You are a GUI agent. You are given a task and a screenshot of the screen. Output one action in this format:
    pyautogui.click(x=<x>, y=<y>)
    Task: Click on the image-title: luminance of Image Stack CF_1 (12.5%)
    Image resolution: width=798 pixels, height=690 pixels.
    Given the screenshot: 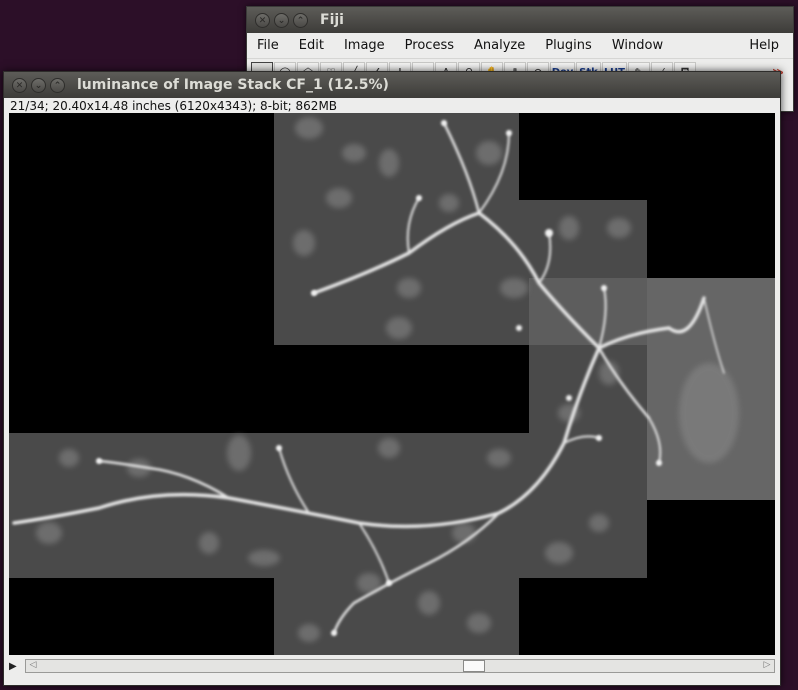 What is the action you would take?
    pyautogui.click(x=233, y=85)
    